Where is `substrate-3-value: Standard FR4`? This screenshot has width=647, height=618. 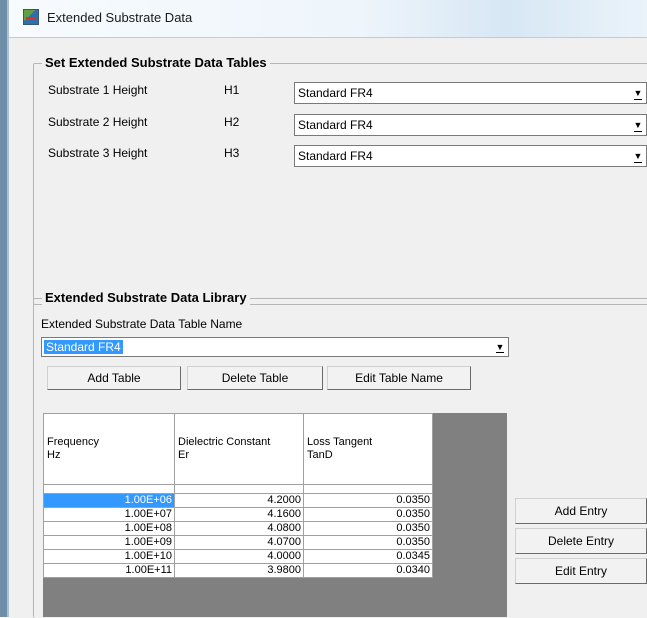 substrate-3-value: Standard FR4 is located at coordinates (335, 156).